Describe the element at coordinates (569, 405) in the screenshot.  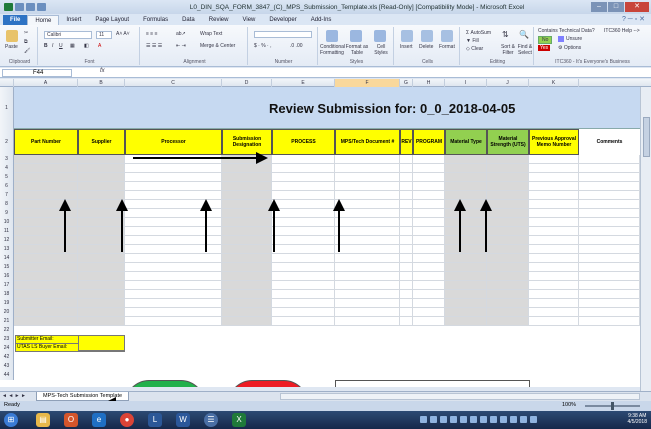
I see `zoom-level: 100%` at that location.